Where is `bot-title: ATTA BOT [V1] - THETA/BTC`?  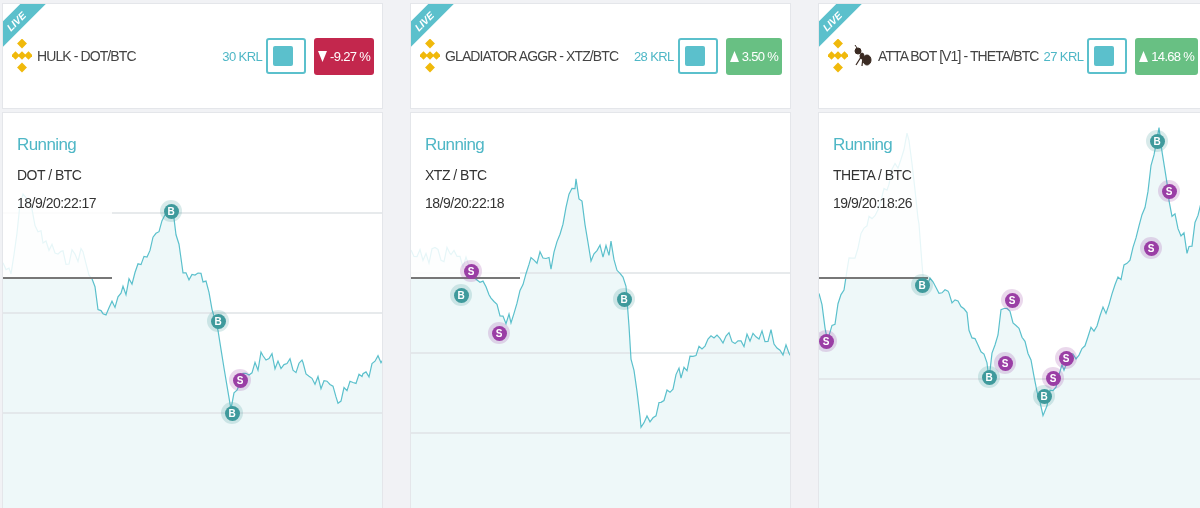
bot-title: ATTA BOT [V1] - THETA/BTC is located at coordinates (958, 56).